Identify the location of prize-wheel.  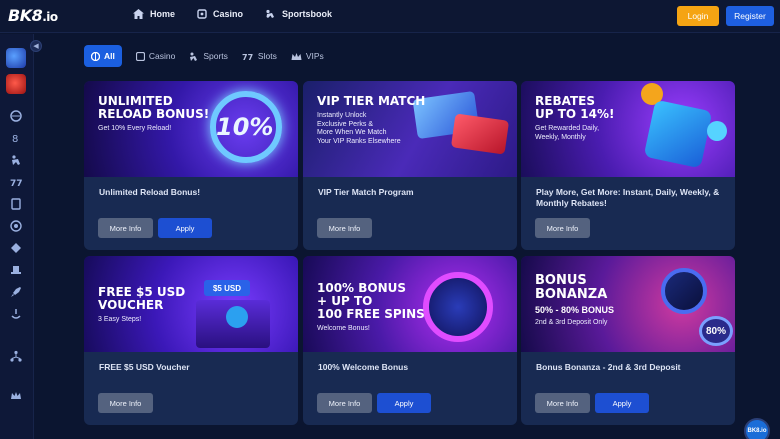
(458, 307).